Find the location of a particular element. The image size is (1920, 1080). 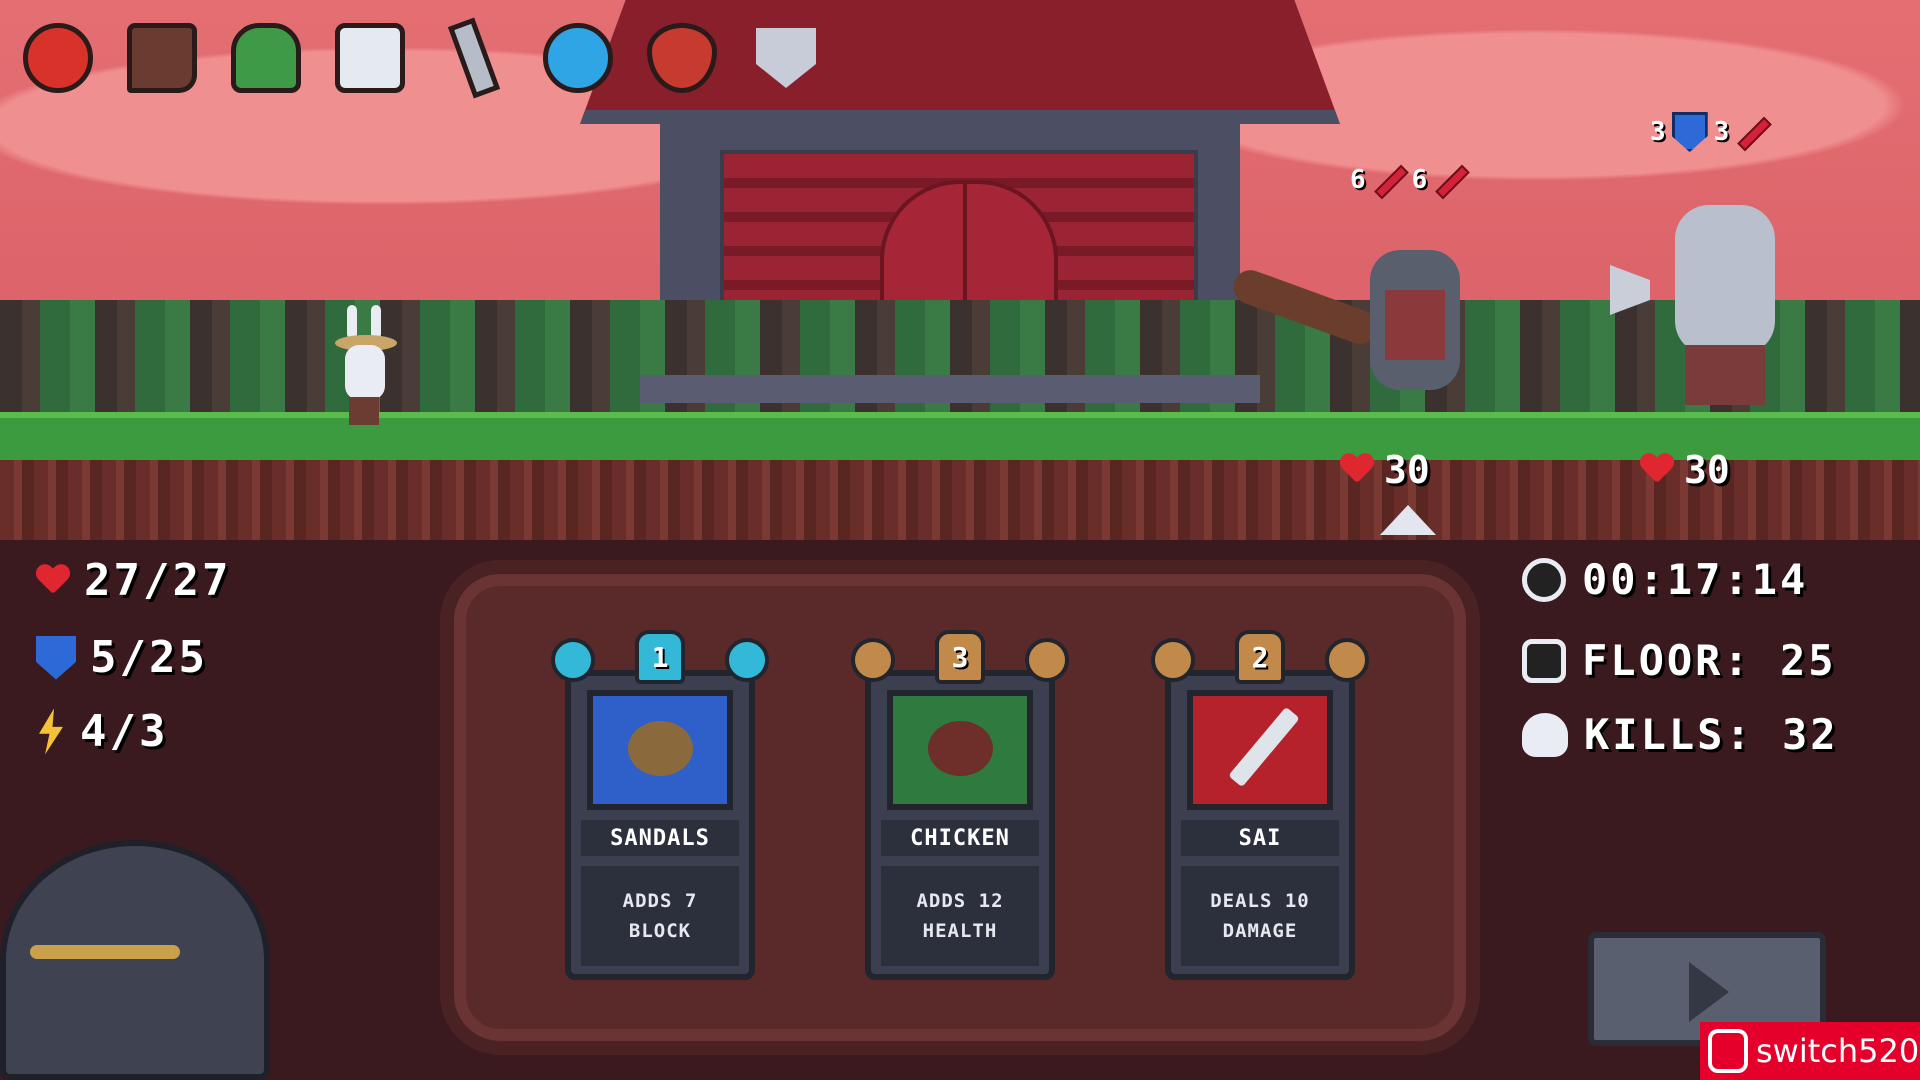

enemy-health-2: 30 is located at coordinates (1685, 470).